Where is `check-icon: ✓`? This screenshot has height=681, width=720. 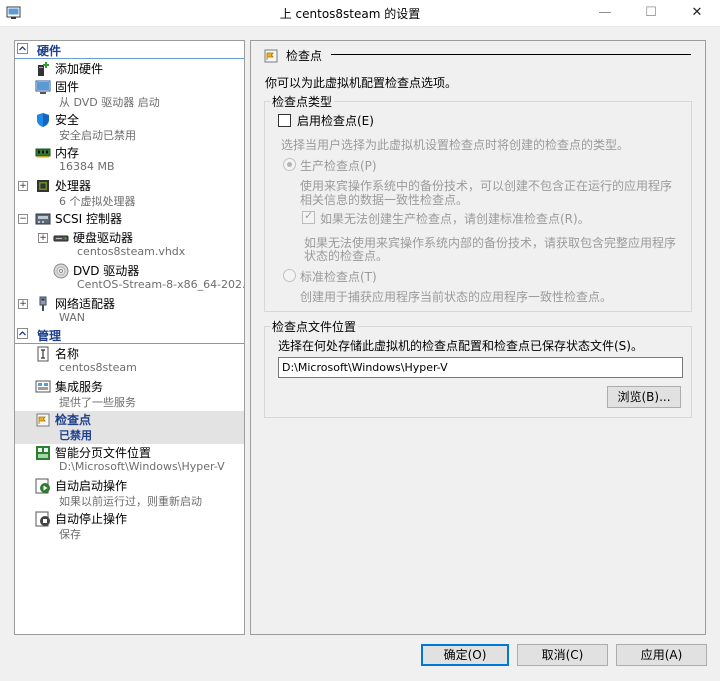
check-icon: ✓ is located at coordinates (309, 215).